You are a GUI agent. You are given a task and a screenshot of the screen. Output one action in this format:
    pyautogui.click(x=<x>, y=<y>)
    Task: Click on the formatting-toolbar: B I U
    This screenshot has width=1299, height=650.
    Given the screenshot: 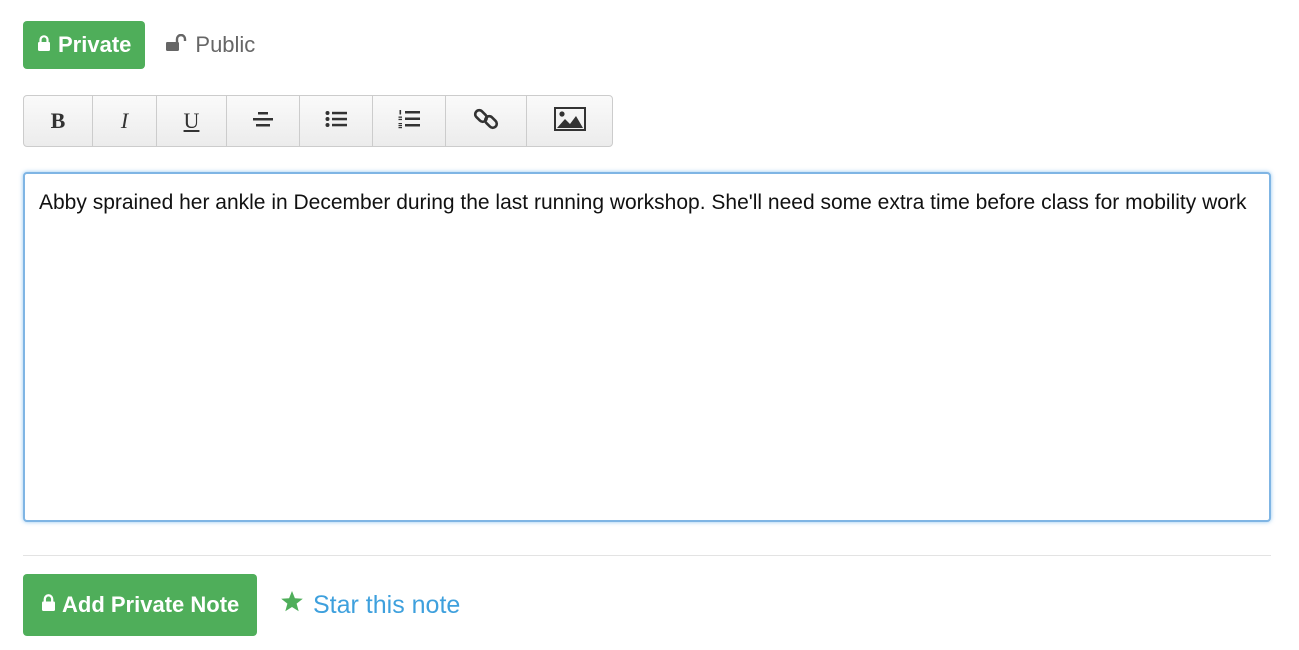 What is the action you would take?
    pyautogui.click(x=318, y=121)
    